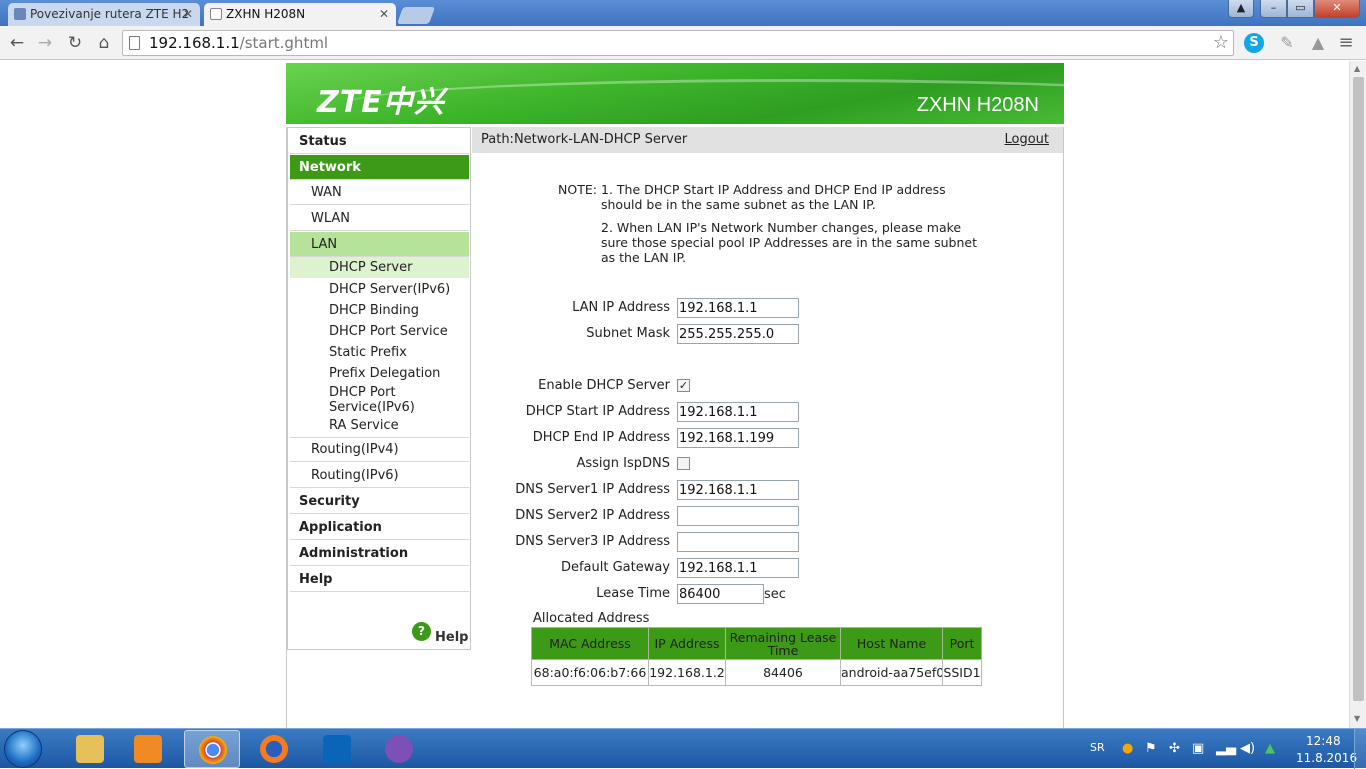 This screenshot has height=769, width=1366. What do you see at coordinates (379, 449) in the screenshot?
I see `sidebar-item-routing-ipv4: Routing(IPv4)` at bounding box center [379, 449].